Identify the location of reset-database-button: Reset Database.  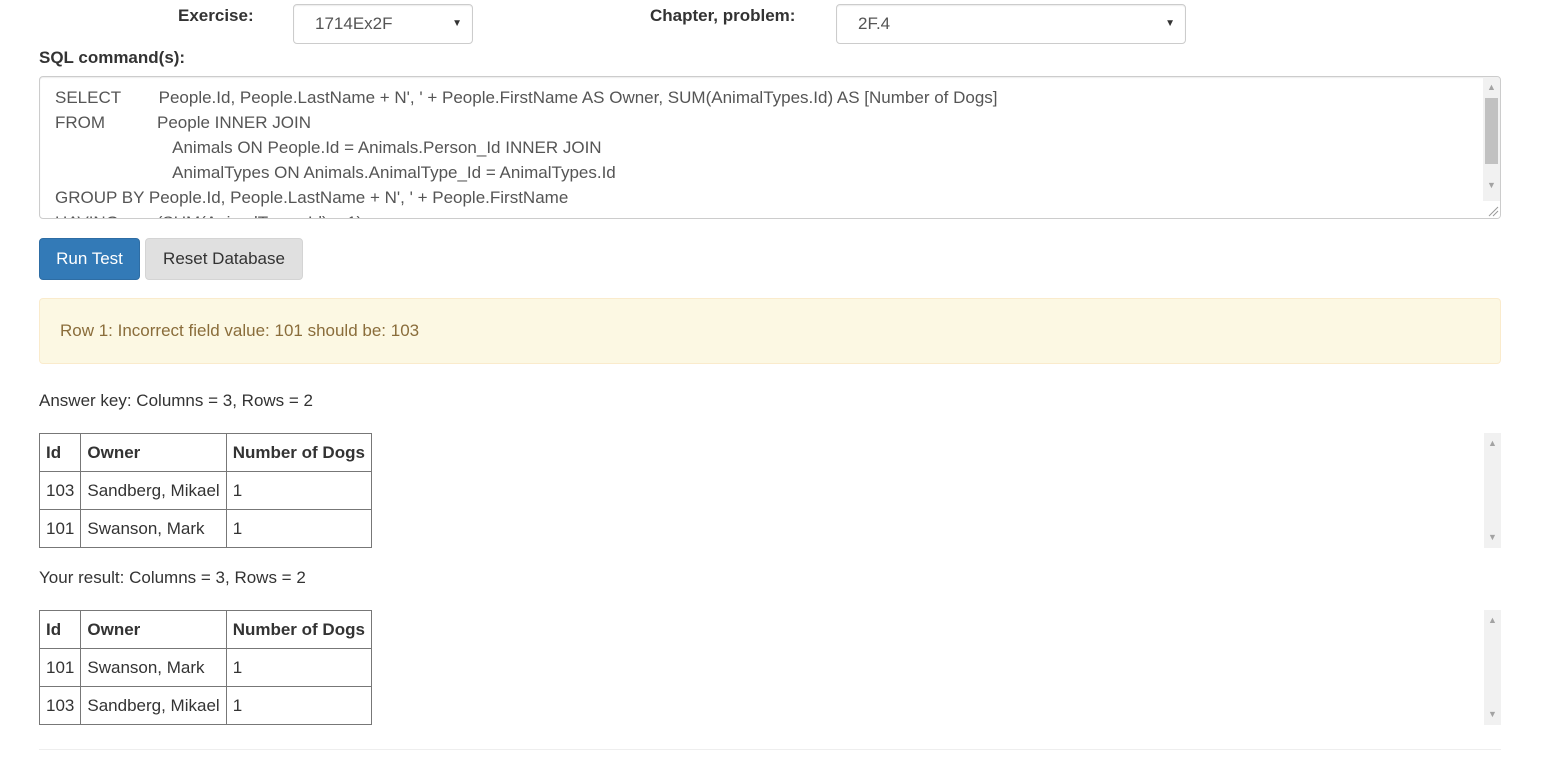
(224, 259).